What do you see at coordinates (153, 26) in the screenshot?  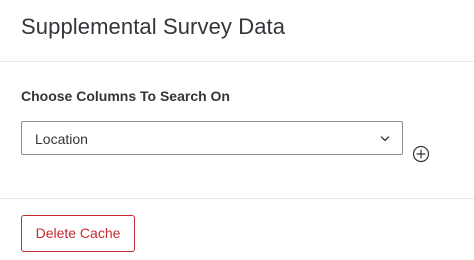 I see `page-title: Supplemental Survey Data` at bounding box center [153, 26].